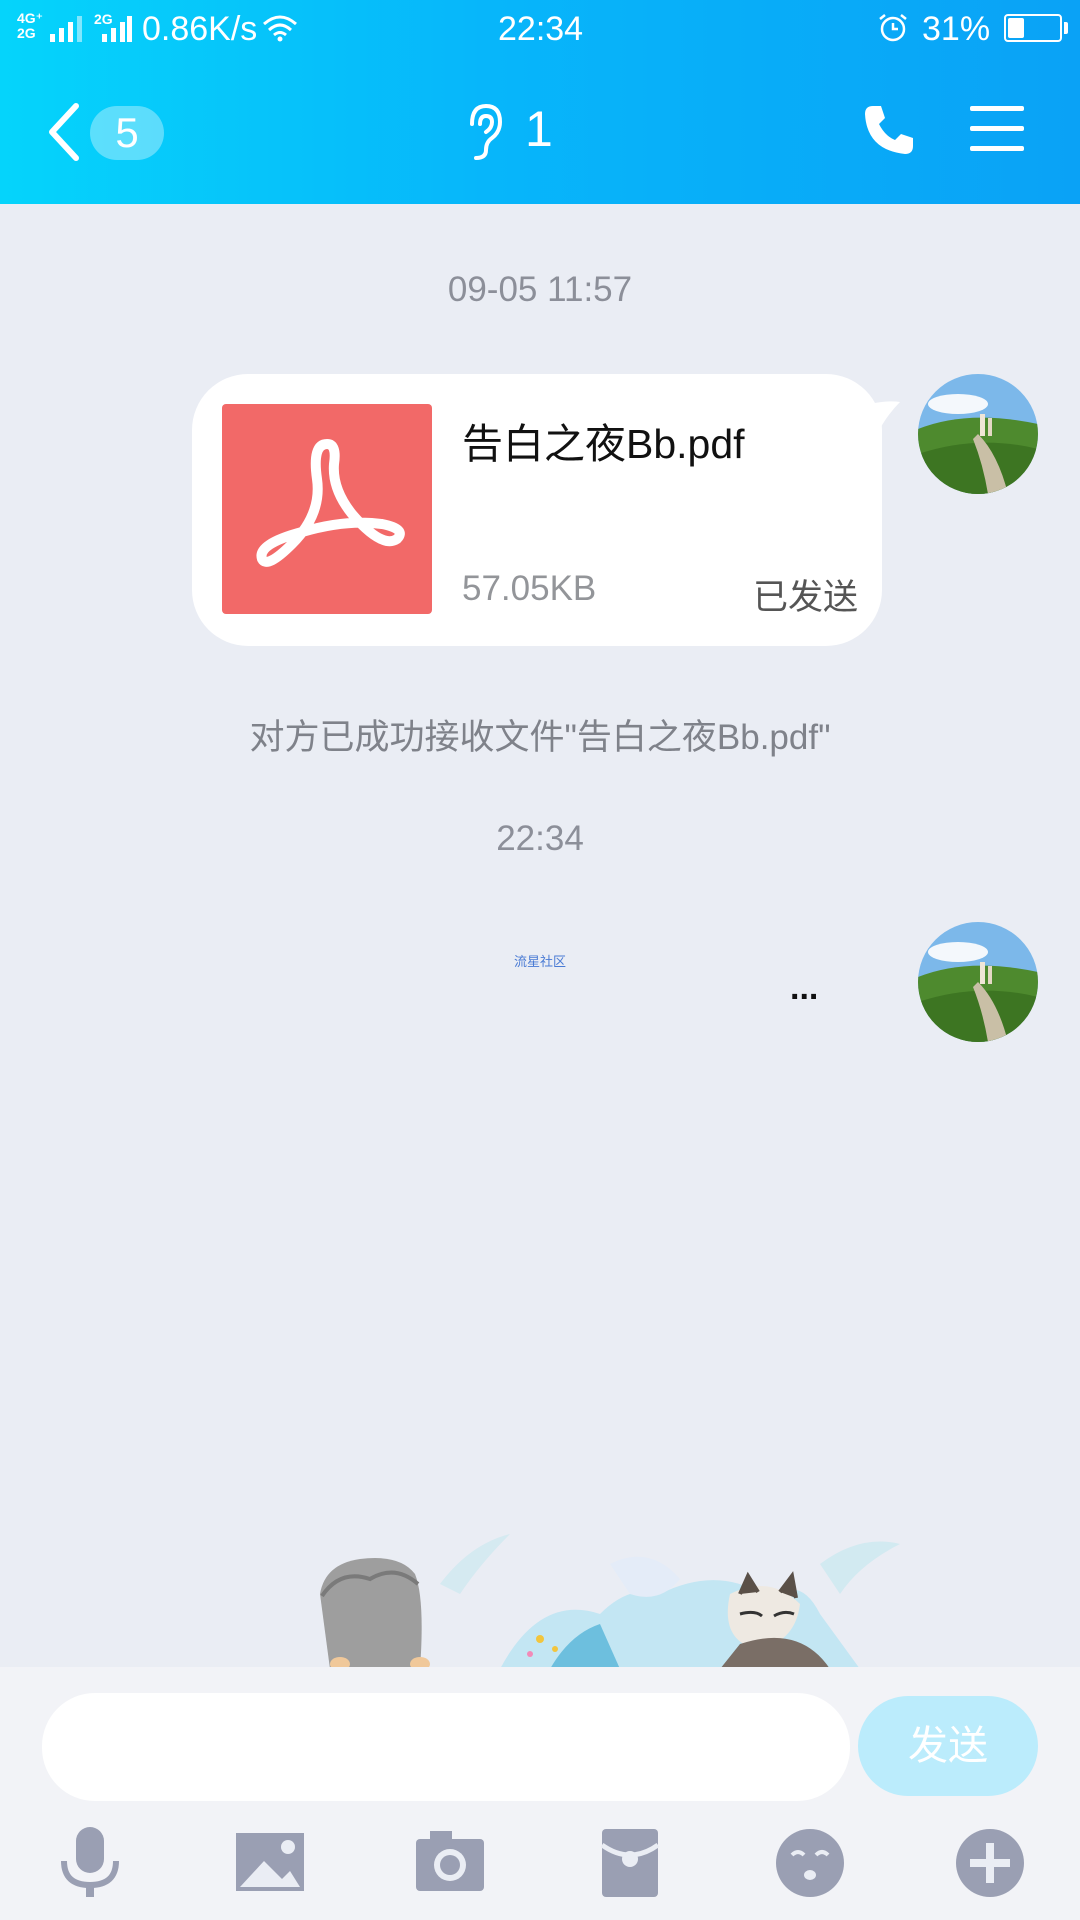 This screenshot has height=1920, width=1080. What do you see at coordinates (805, 597) in the screenshot?
I see `file-status: 已发送` at bounding box center [805, 597].